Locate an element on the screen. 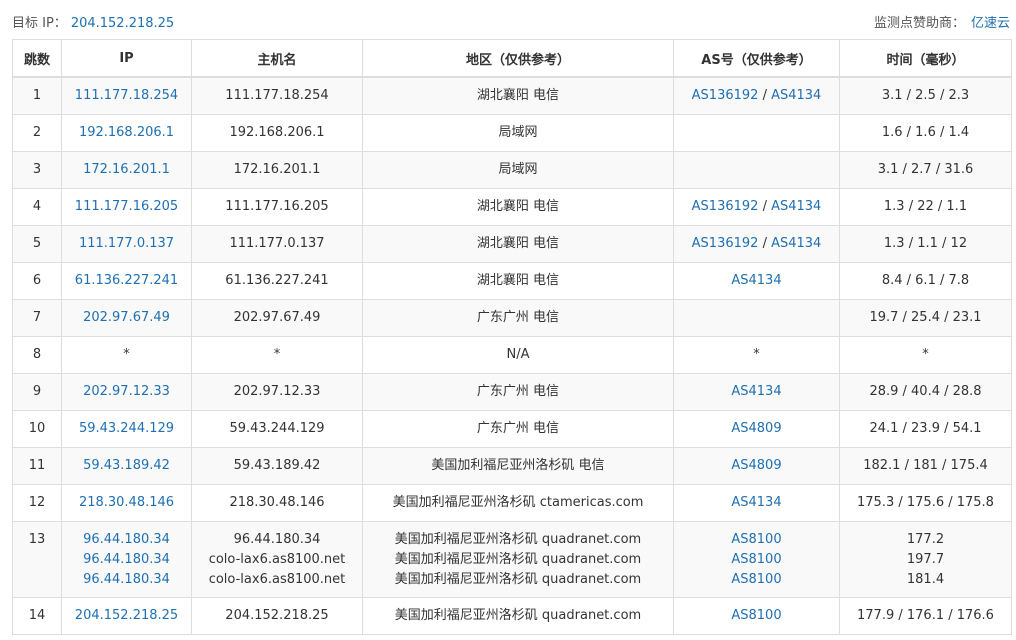 The image size is (1016, 640). top-bar: 目标 IP： 204.152.218.25 监测点赞助商： 亿速云 is located at coordinates (508, 20).